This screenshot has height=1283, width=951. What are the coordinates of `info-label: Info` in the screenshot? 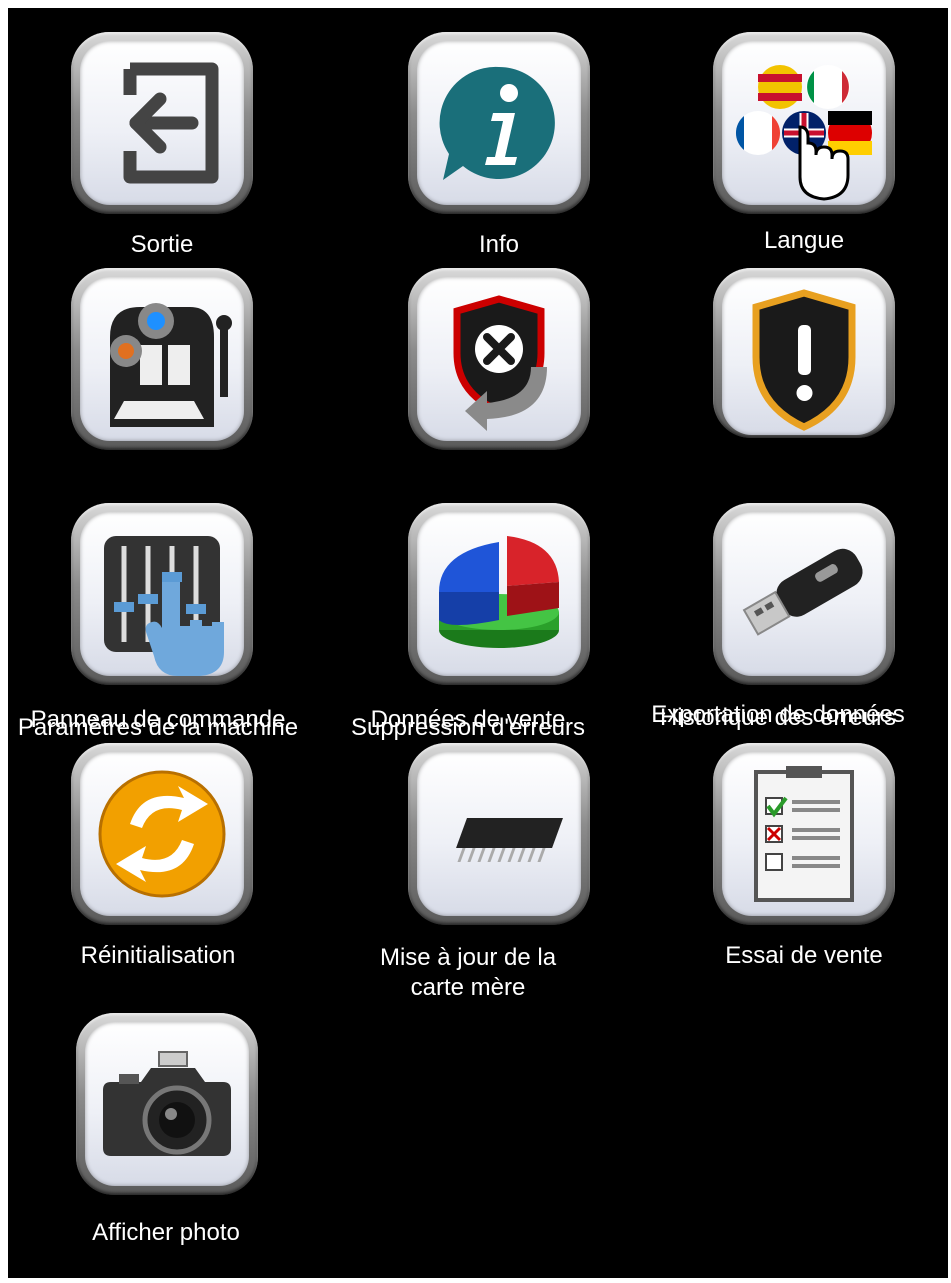 It's located at (499, 244).